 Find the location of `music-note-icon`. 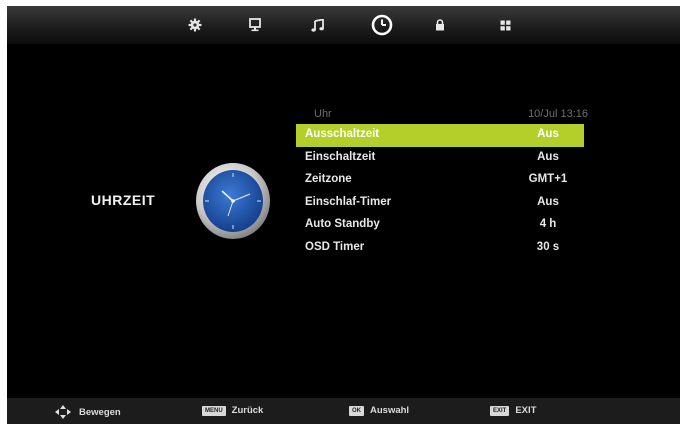

music-note-icon is located at coordinates (317, 25).